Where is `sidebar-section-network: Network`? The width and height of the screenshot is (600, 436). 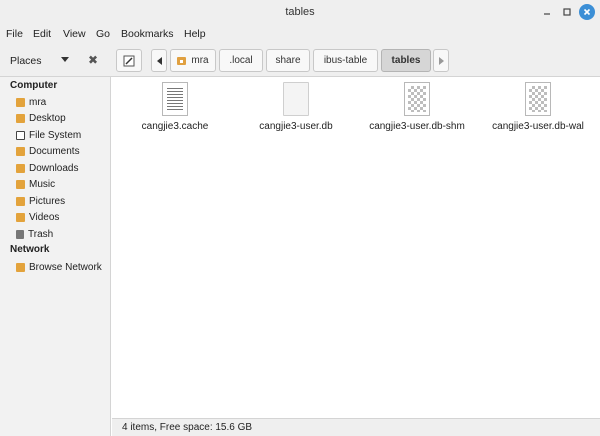 sidebar-section-network: Network is located at coordinates (30, 249).